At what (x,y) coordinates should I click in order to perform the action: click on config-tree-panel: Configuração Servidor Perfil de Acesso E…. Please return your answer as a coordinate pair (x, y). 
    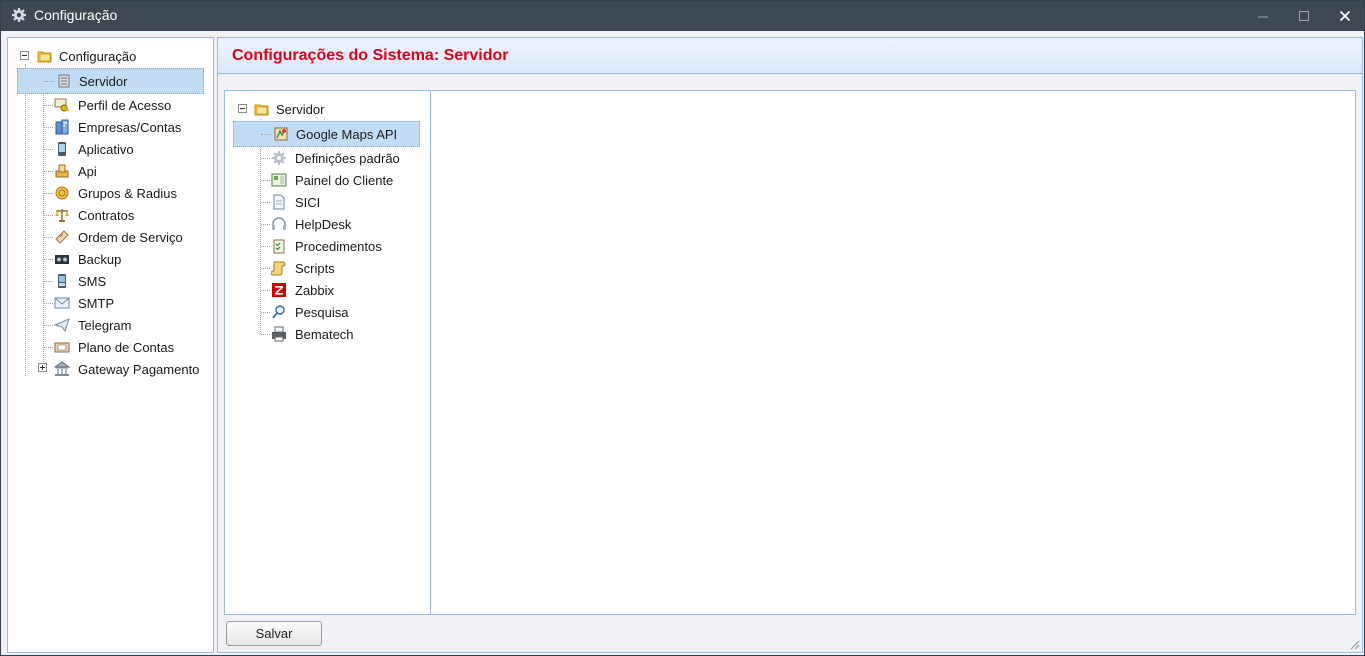
    Looking at the image, I should click on (110, 345).